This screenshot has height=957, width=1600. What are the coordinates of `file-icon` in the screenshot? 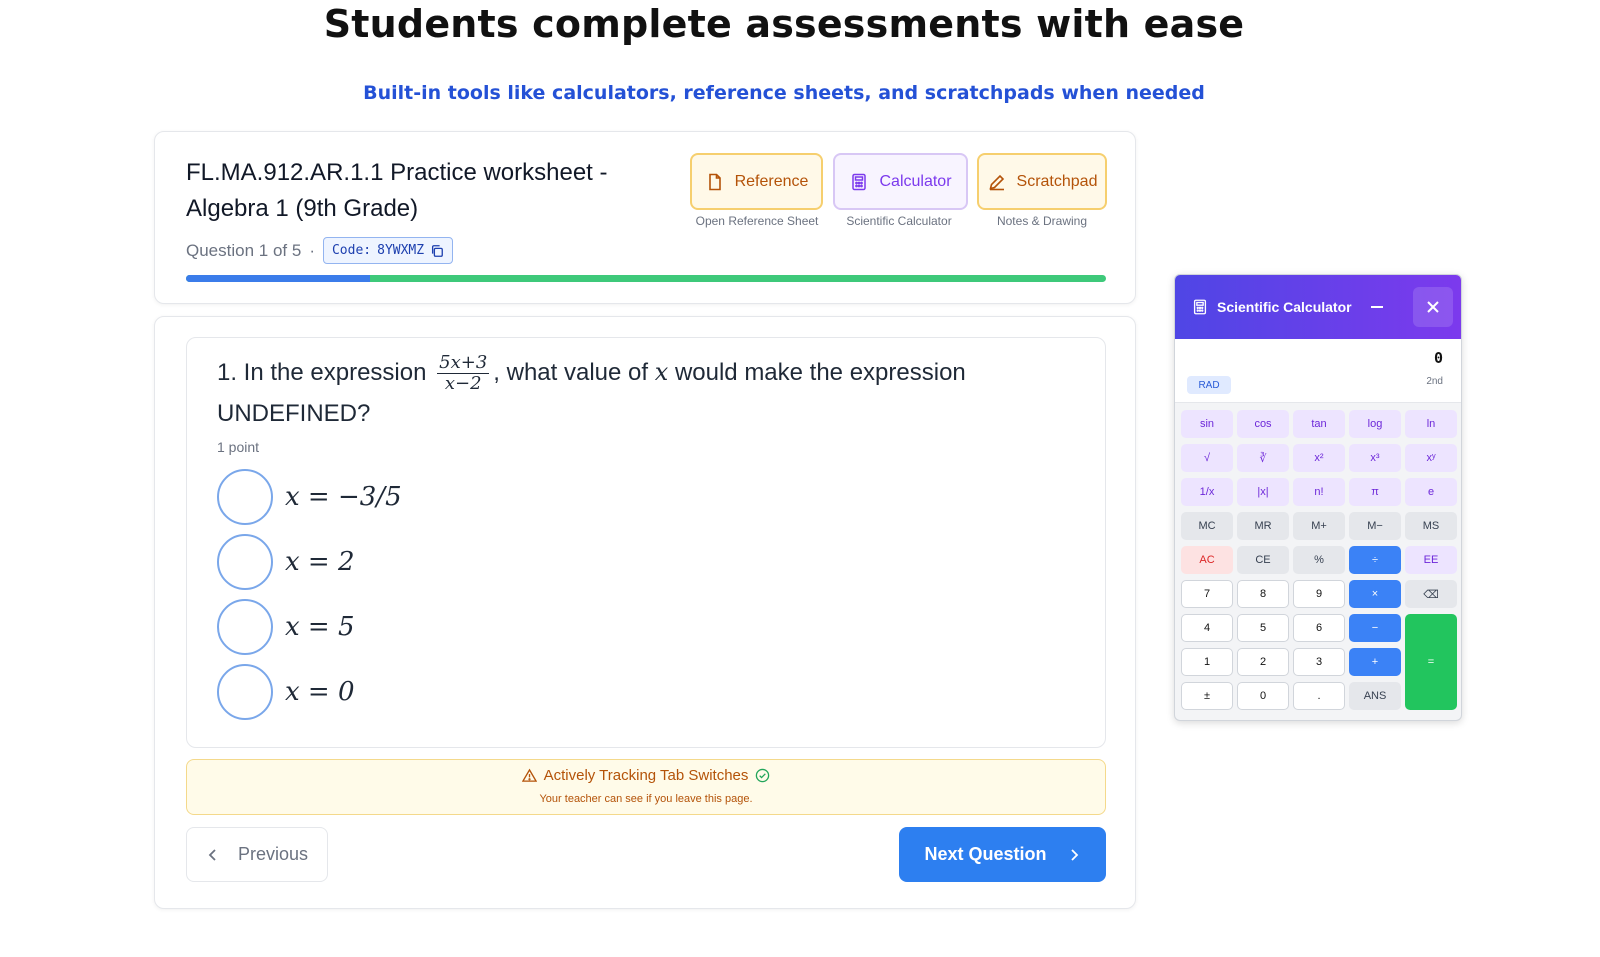 It's located at (714, 181).